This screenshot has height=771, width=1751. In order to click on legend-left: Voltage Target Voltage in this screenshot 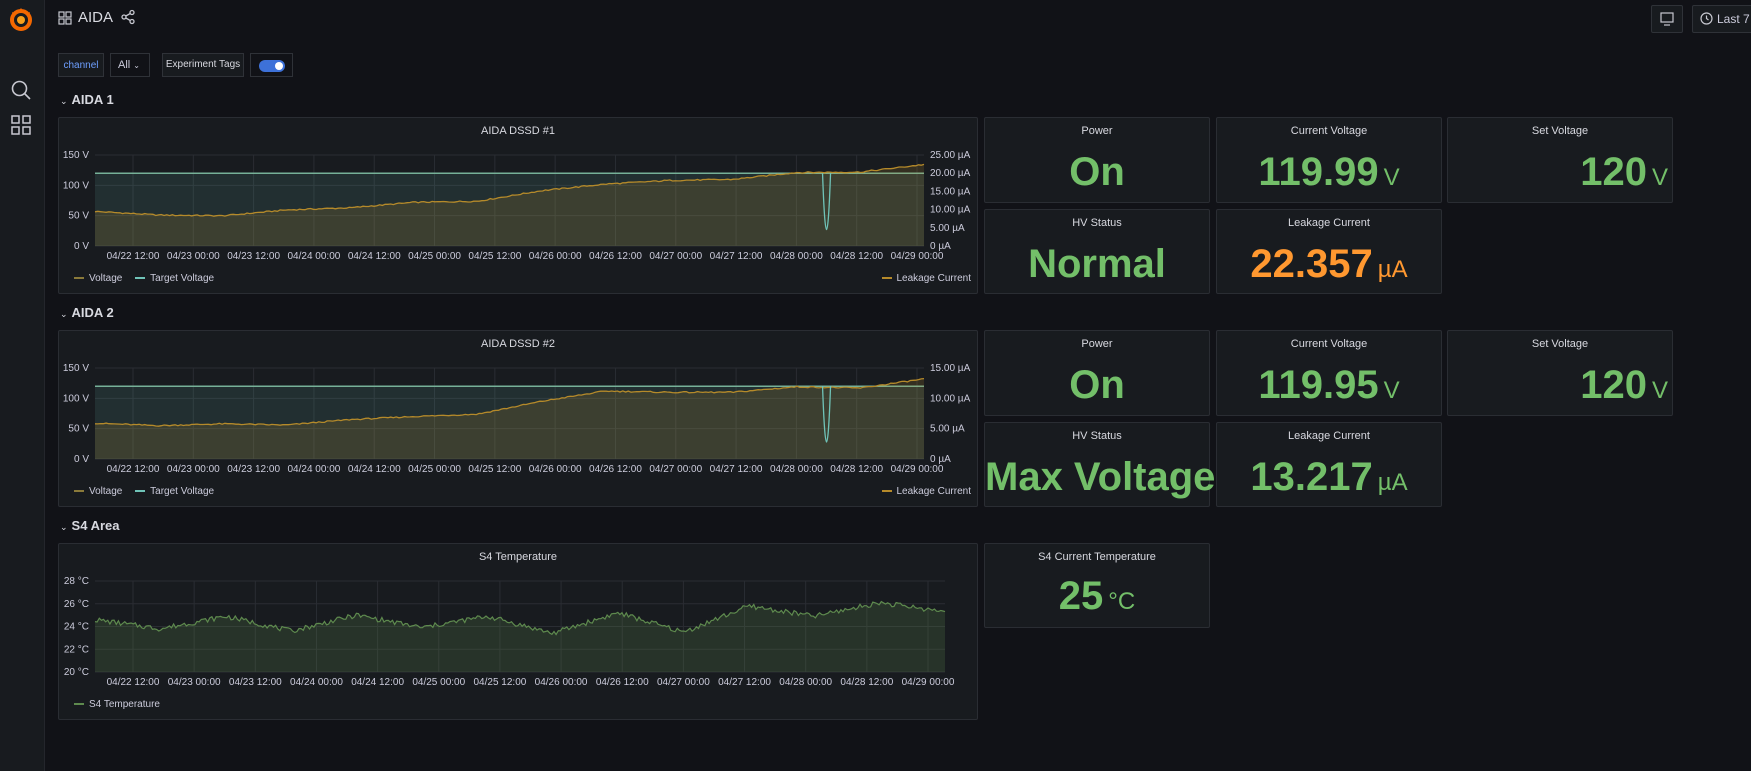, I will do `click(144, 491)`.